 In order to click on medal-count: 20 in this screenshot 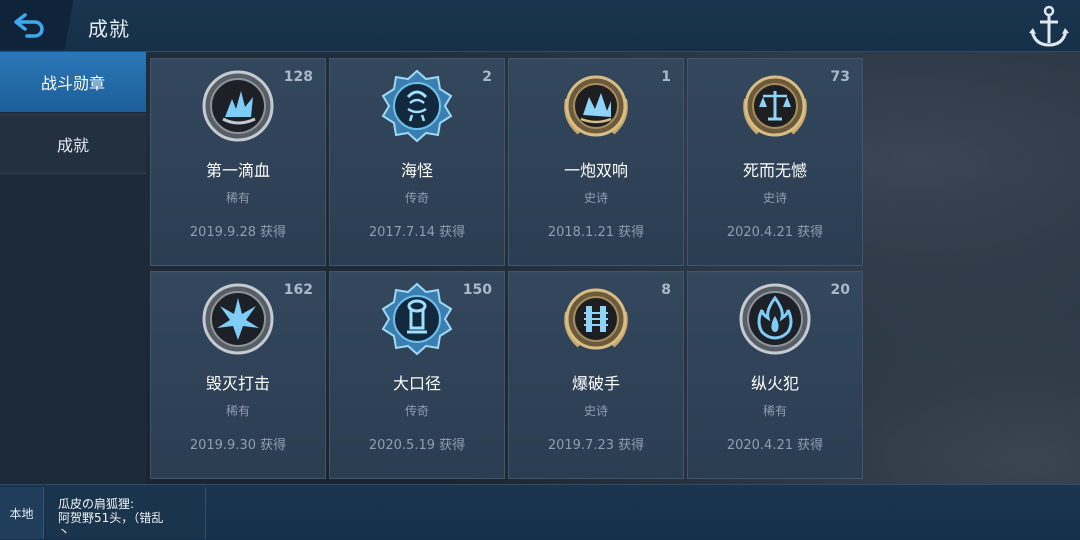, I will do `click(840, 290)`.